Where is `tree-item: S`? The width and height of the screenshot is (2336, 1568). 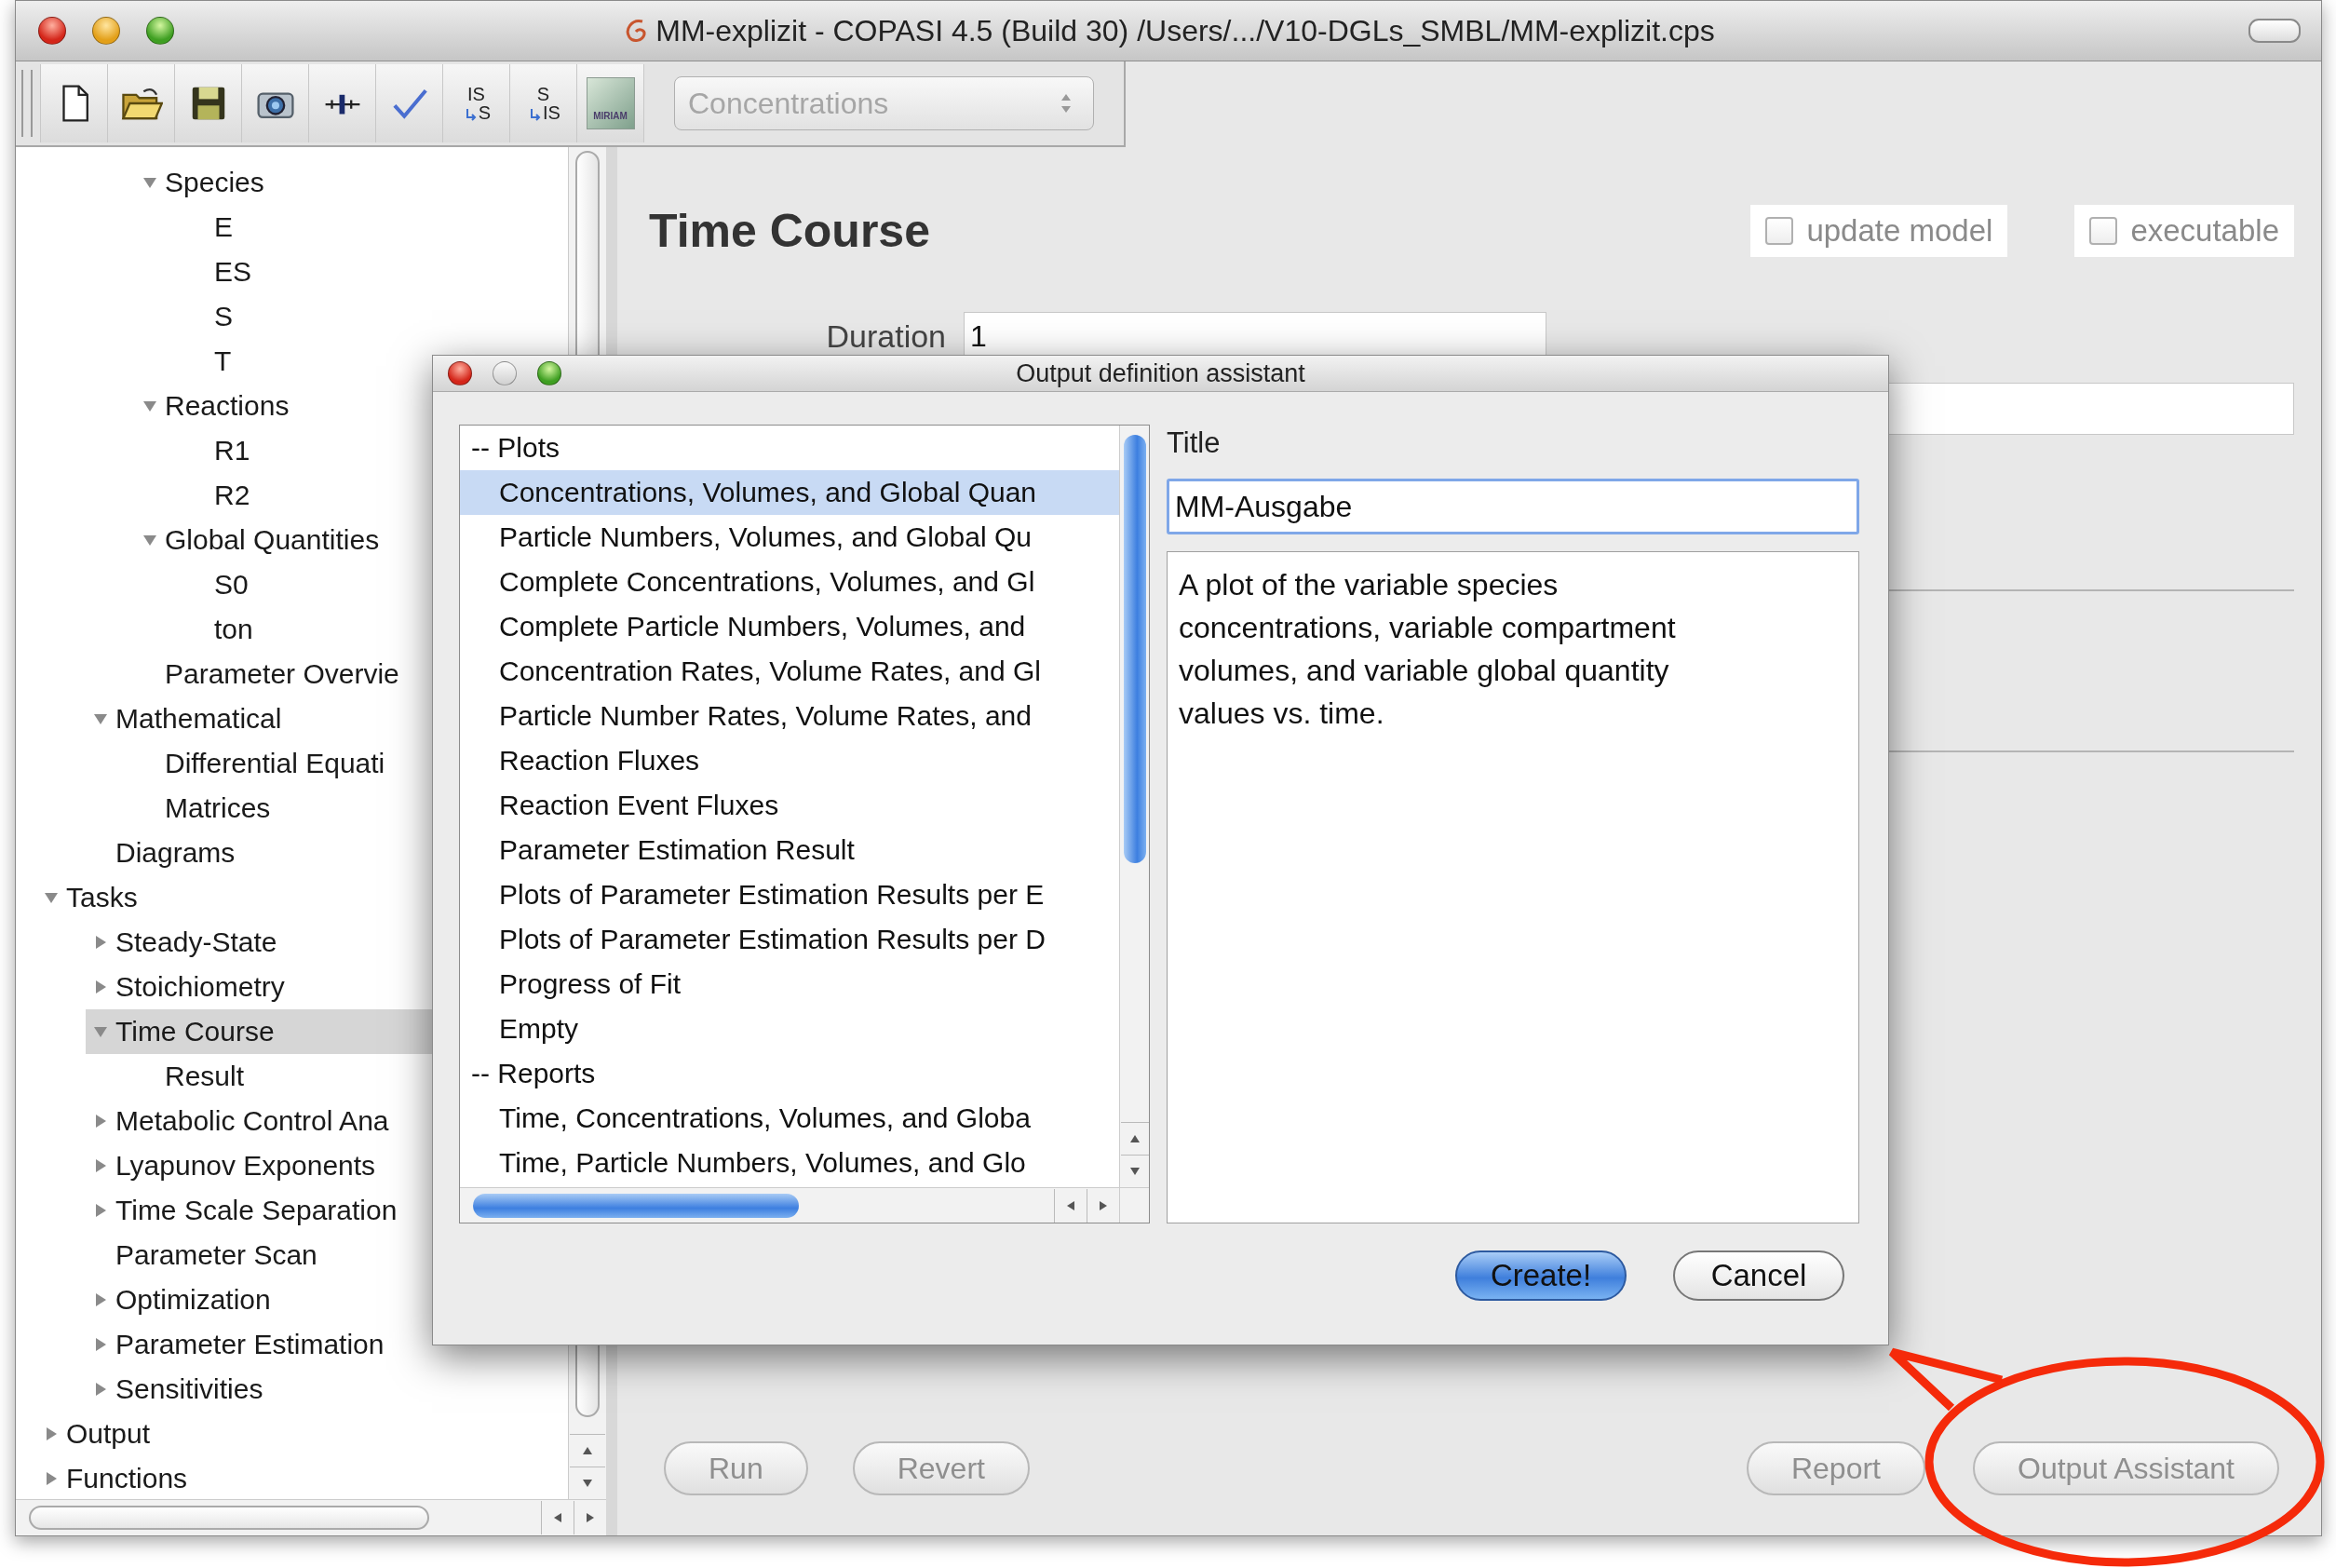
tree-item: S is located at coordinates (376, 317).